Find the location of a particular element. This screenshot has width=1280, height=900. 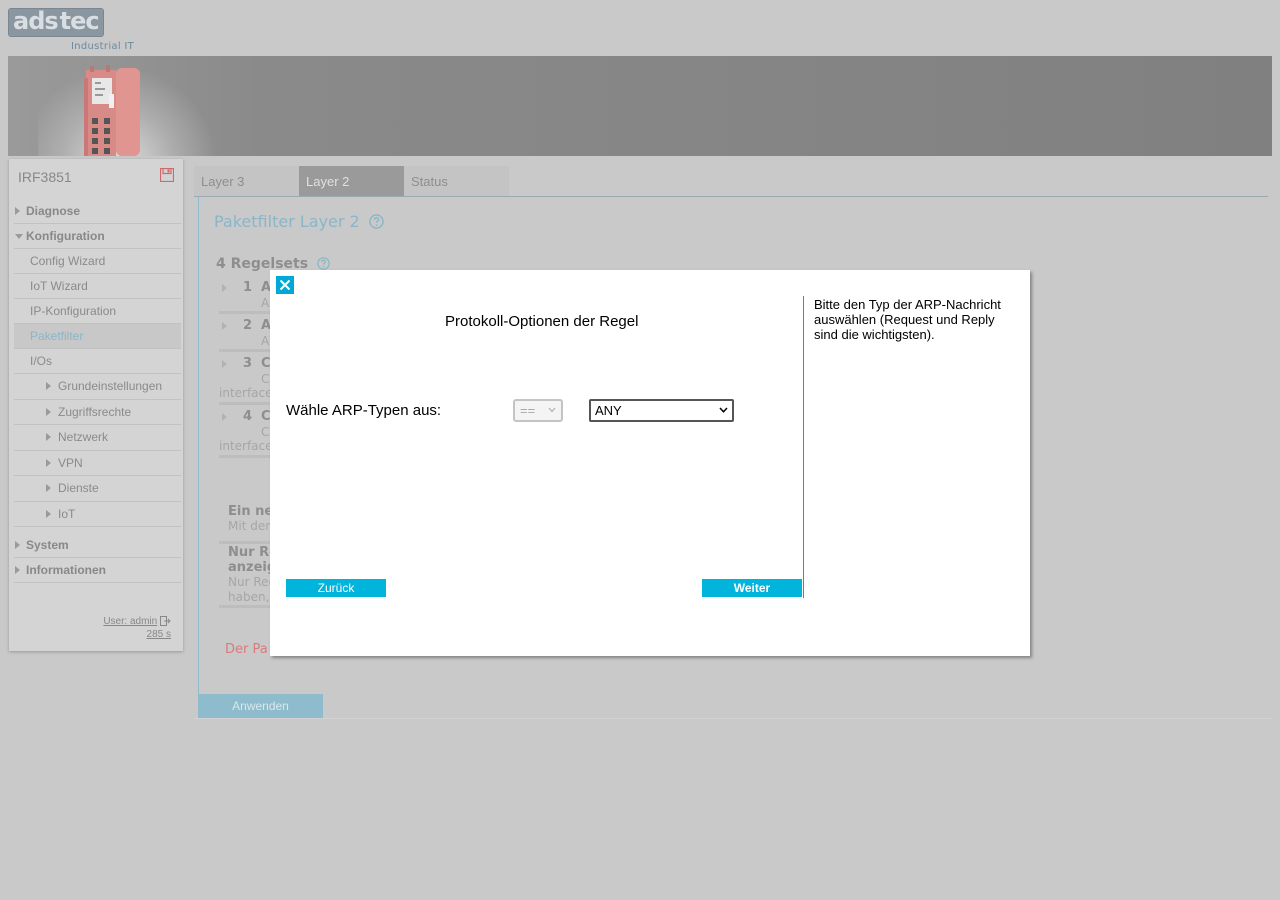

tab-layer-2: Layer 2 is located at coordinates (351, 181).